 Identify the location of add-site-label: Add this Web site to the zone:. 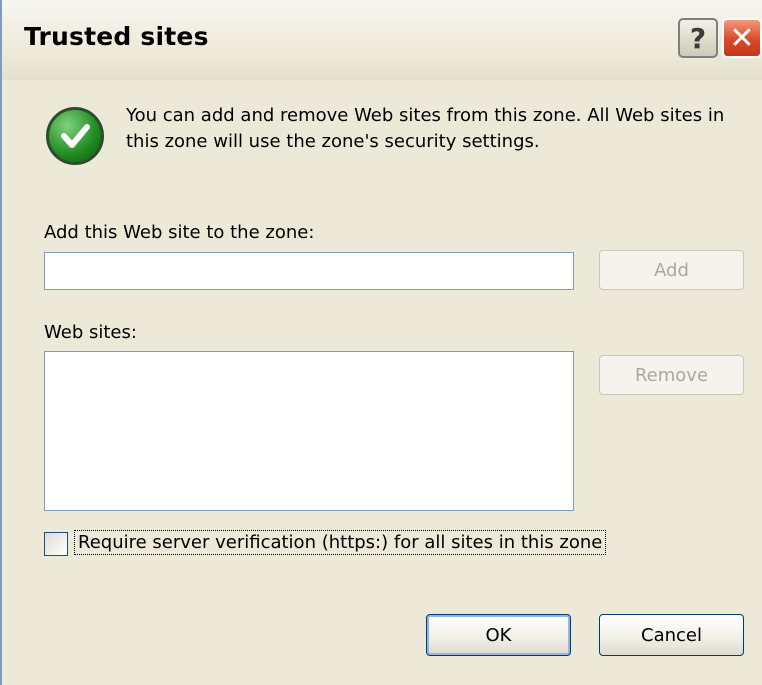
(179, 232).